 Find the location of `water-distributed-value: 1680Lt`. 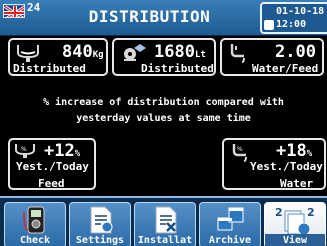

water-distributed-value: 1680Lt is located at coordinates (180, 52).